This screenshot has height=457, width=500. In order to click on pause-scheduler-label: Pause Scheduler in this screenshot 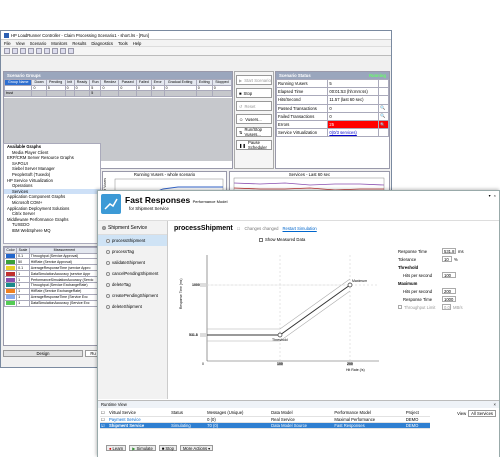, I will do `click(257, 145)`.